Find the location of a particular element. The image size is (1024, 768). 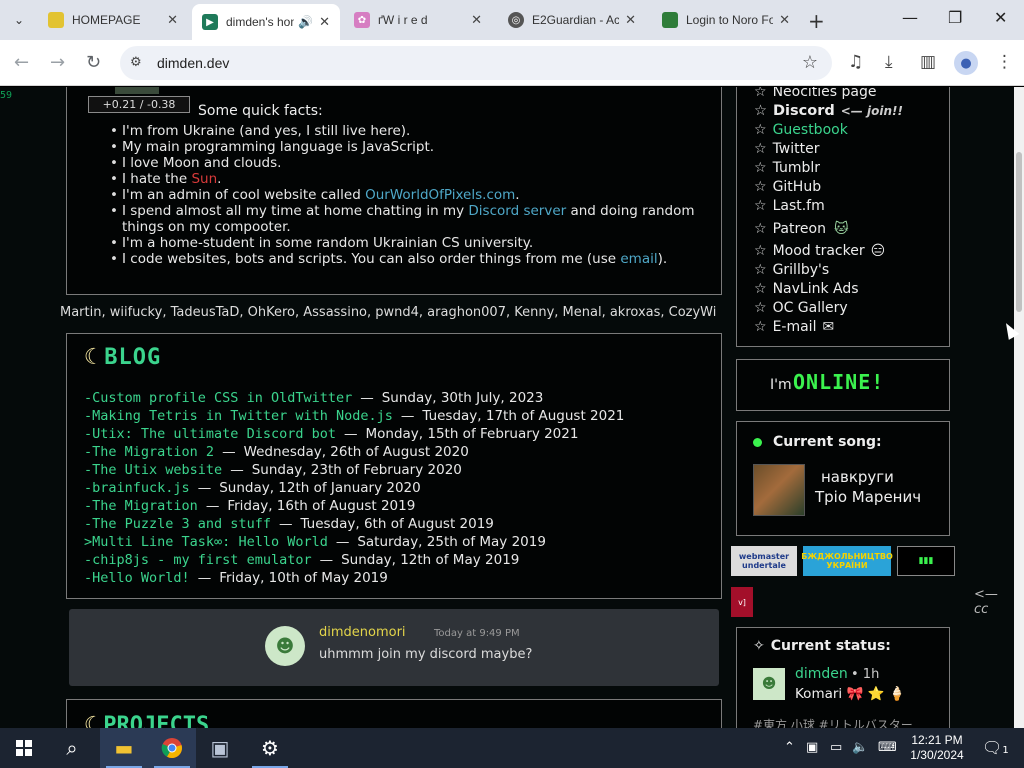

side-panel-icon: ▥ is located at coordinates (928, 62).